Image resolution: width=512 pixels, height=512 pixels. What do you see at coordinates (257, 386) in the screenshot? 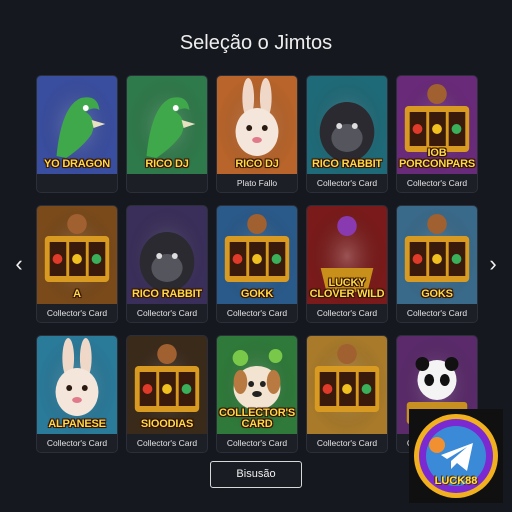
I see `game-artwork: COLLECTOR'S CARD` at bounding box center [257, 386].